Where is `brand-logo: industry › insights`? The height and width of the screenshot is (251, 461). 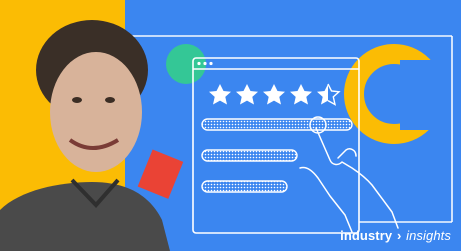
brand-logo: industry › insights is located at coordinates (395, 235).